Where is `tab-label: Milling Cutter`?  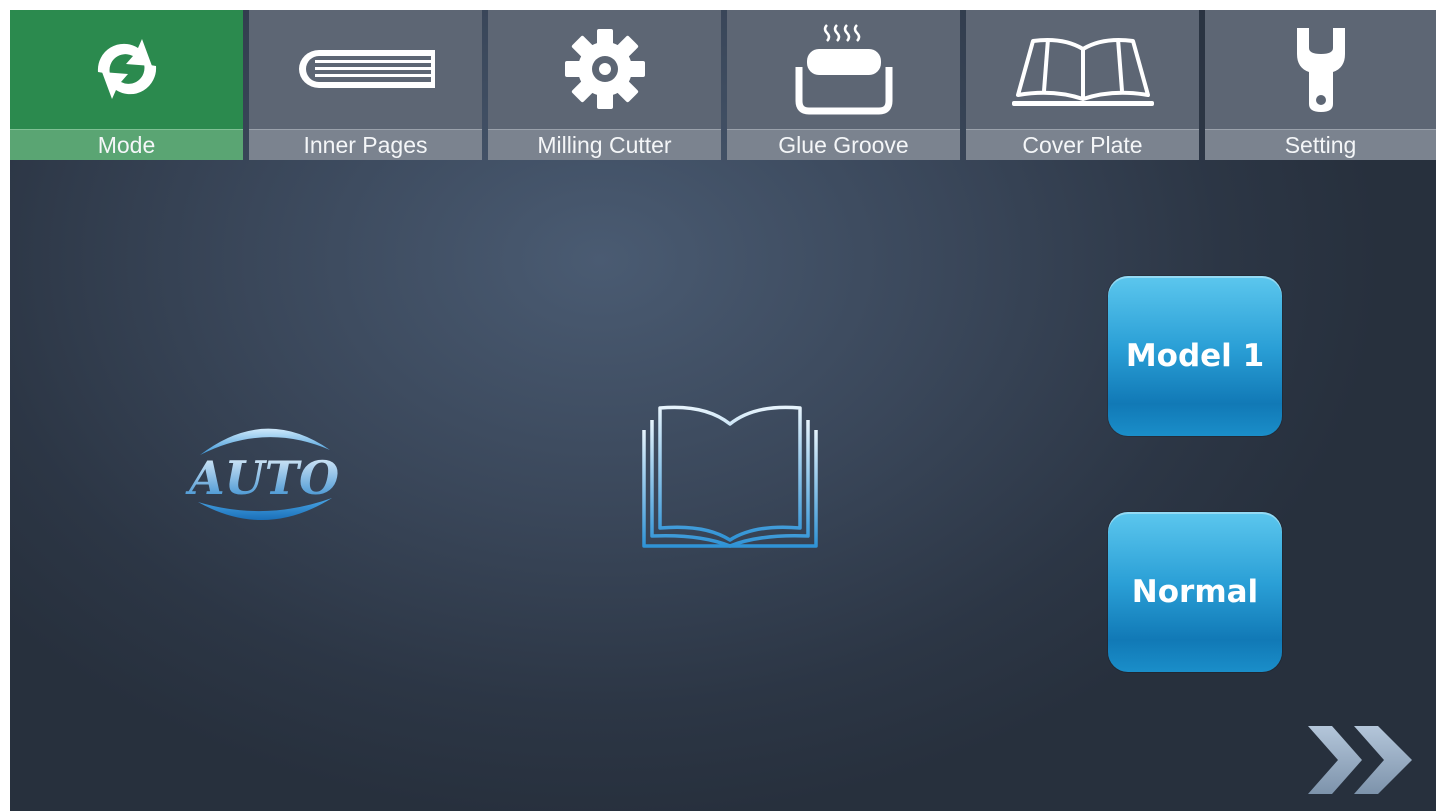
tab-label: Milling Cutter is located at coordinates (604, 144).